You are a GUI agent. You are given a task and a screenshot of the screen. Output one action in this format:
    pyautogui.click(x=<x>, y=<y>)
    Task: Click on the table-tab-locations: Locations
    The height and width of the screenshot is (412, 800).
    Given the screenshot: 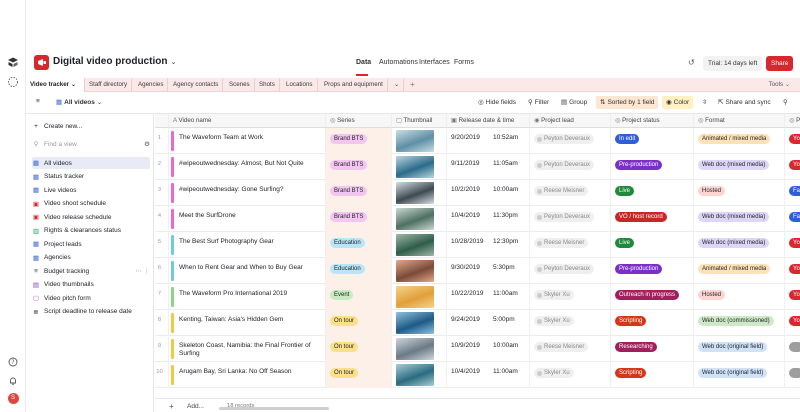 What is the action you would take?
    pyautogui.click(x=300, y=85)
    